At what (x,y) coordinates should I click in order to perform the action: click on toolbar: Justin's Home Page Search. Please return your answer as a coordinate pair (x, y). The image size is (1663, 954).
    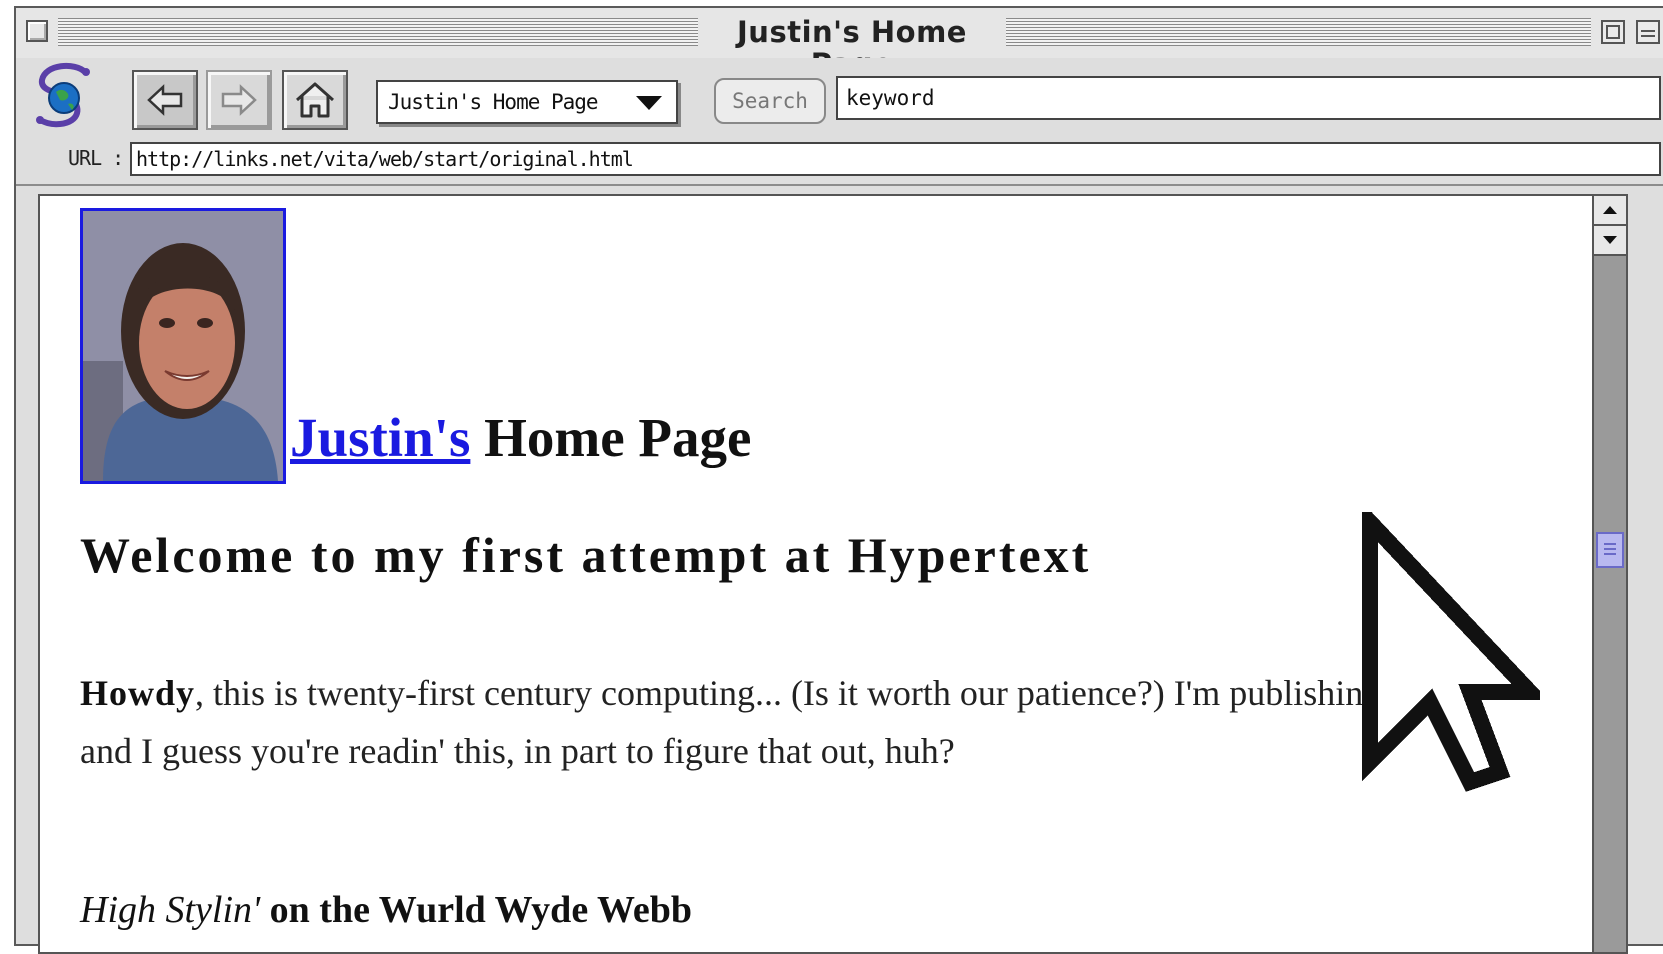
    Looking at the image, I should click on (839, 102).